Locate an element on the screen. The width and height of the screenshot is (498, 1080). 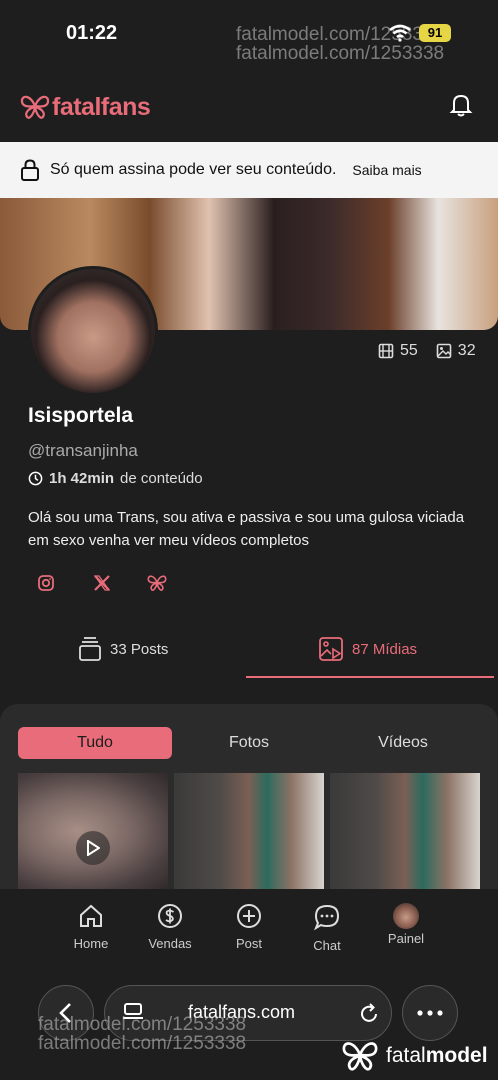
media-icon is located at coordinates (331, 649).